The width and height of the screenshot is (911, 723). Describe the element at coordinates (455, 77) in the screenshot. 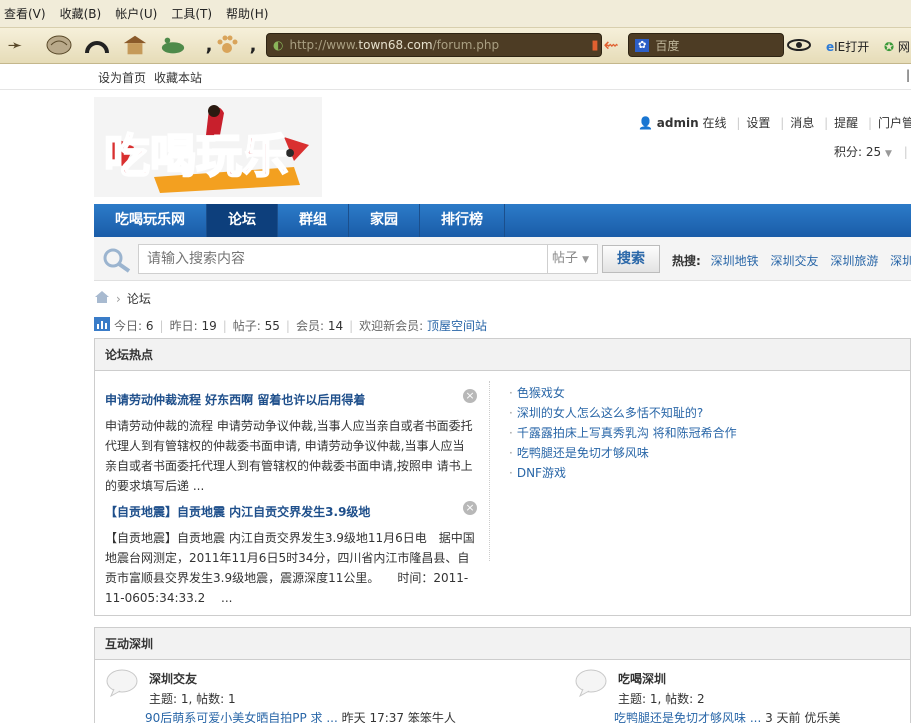

I see `site-top-strip: 设为首页 收藏本站 |` at that location.